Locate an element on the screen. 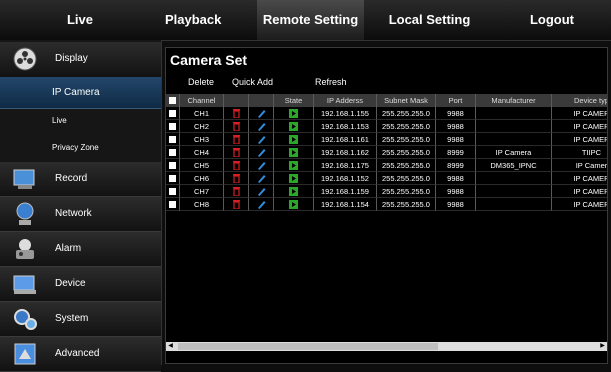 The image size is (611, 372). sidebar-subitem-label: Privacy Zone is located at coordinates (75, 147).